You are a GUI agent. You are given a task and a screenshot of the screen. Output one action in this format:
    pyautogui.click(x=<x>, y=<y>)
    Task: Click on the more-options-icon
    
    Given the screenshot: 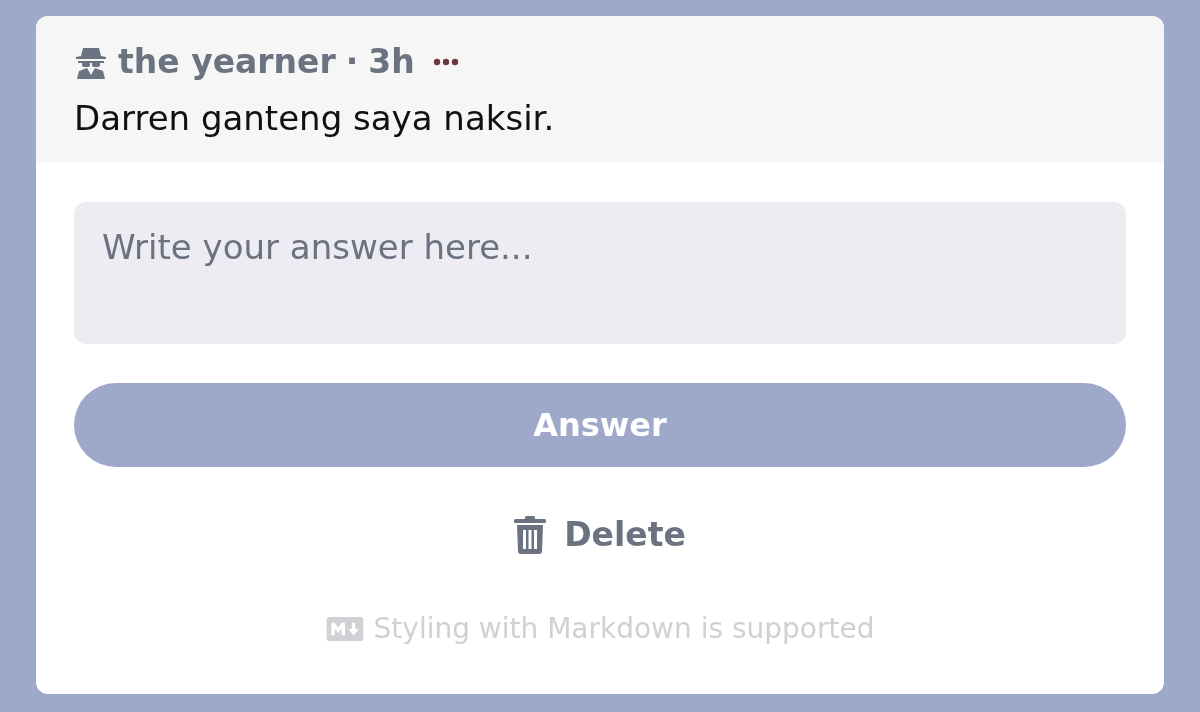 What is the action you would take?
    pyautogui.click(x=445, y=62)
    